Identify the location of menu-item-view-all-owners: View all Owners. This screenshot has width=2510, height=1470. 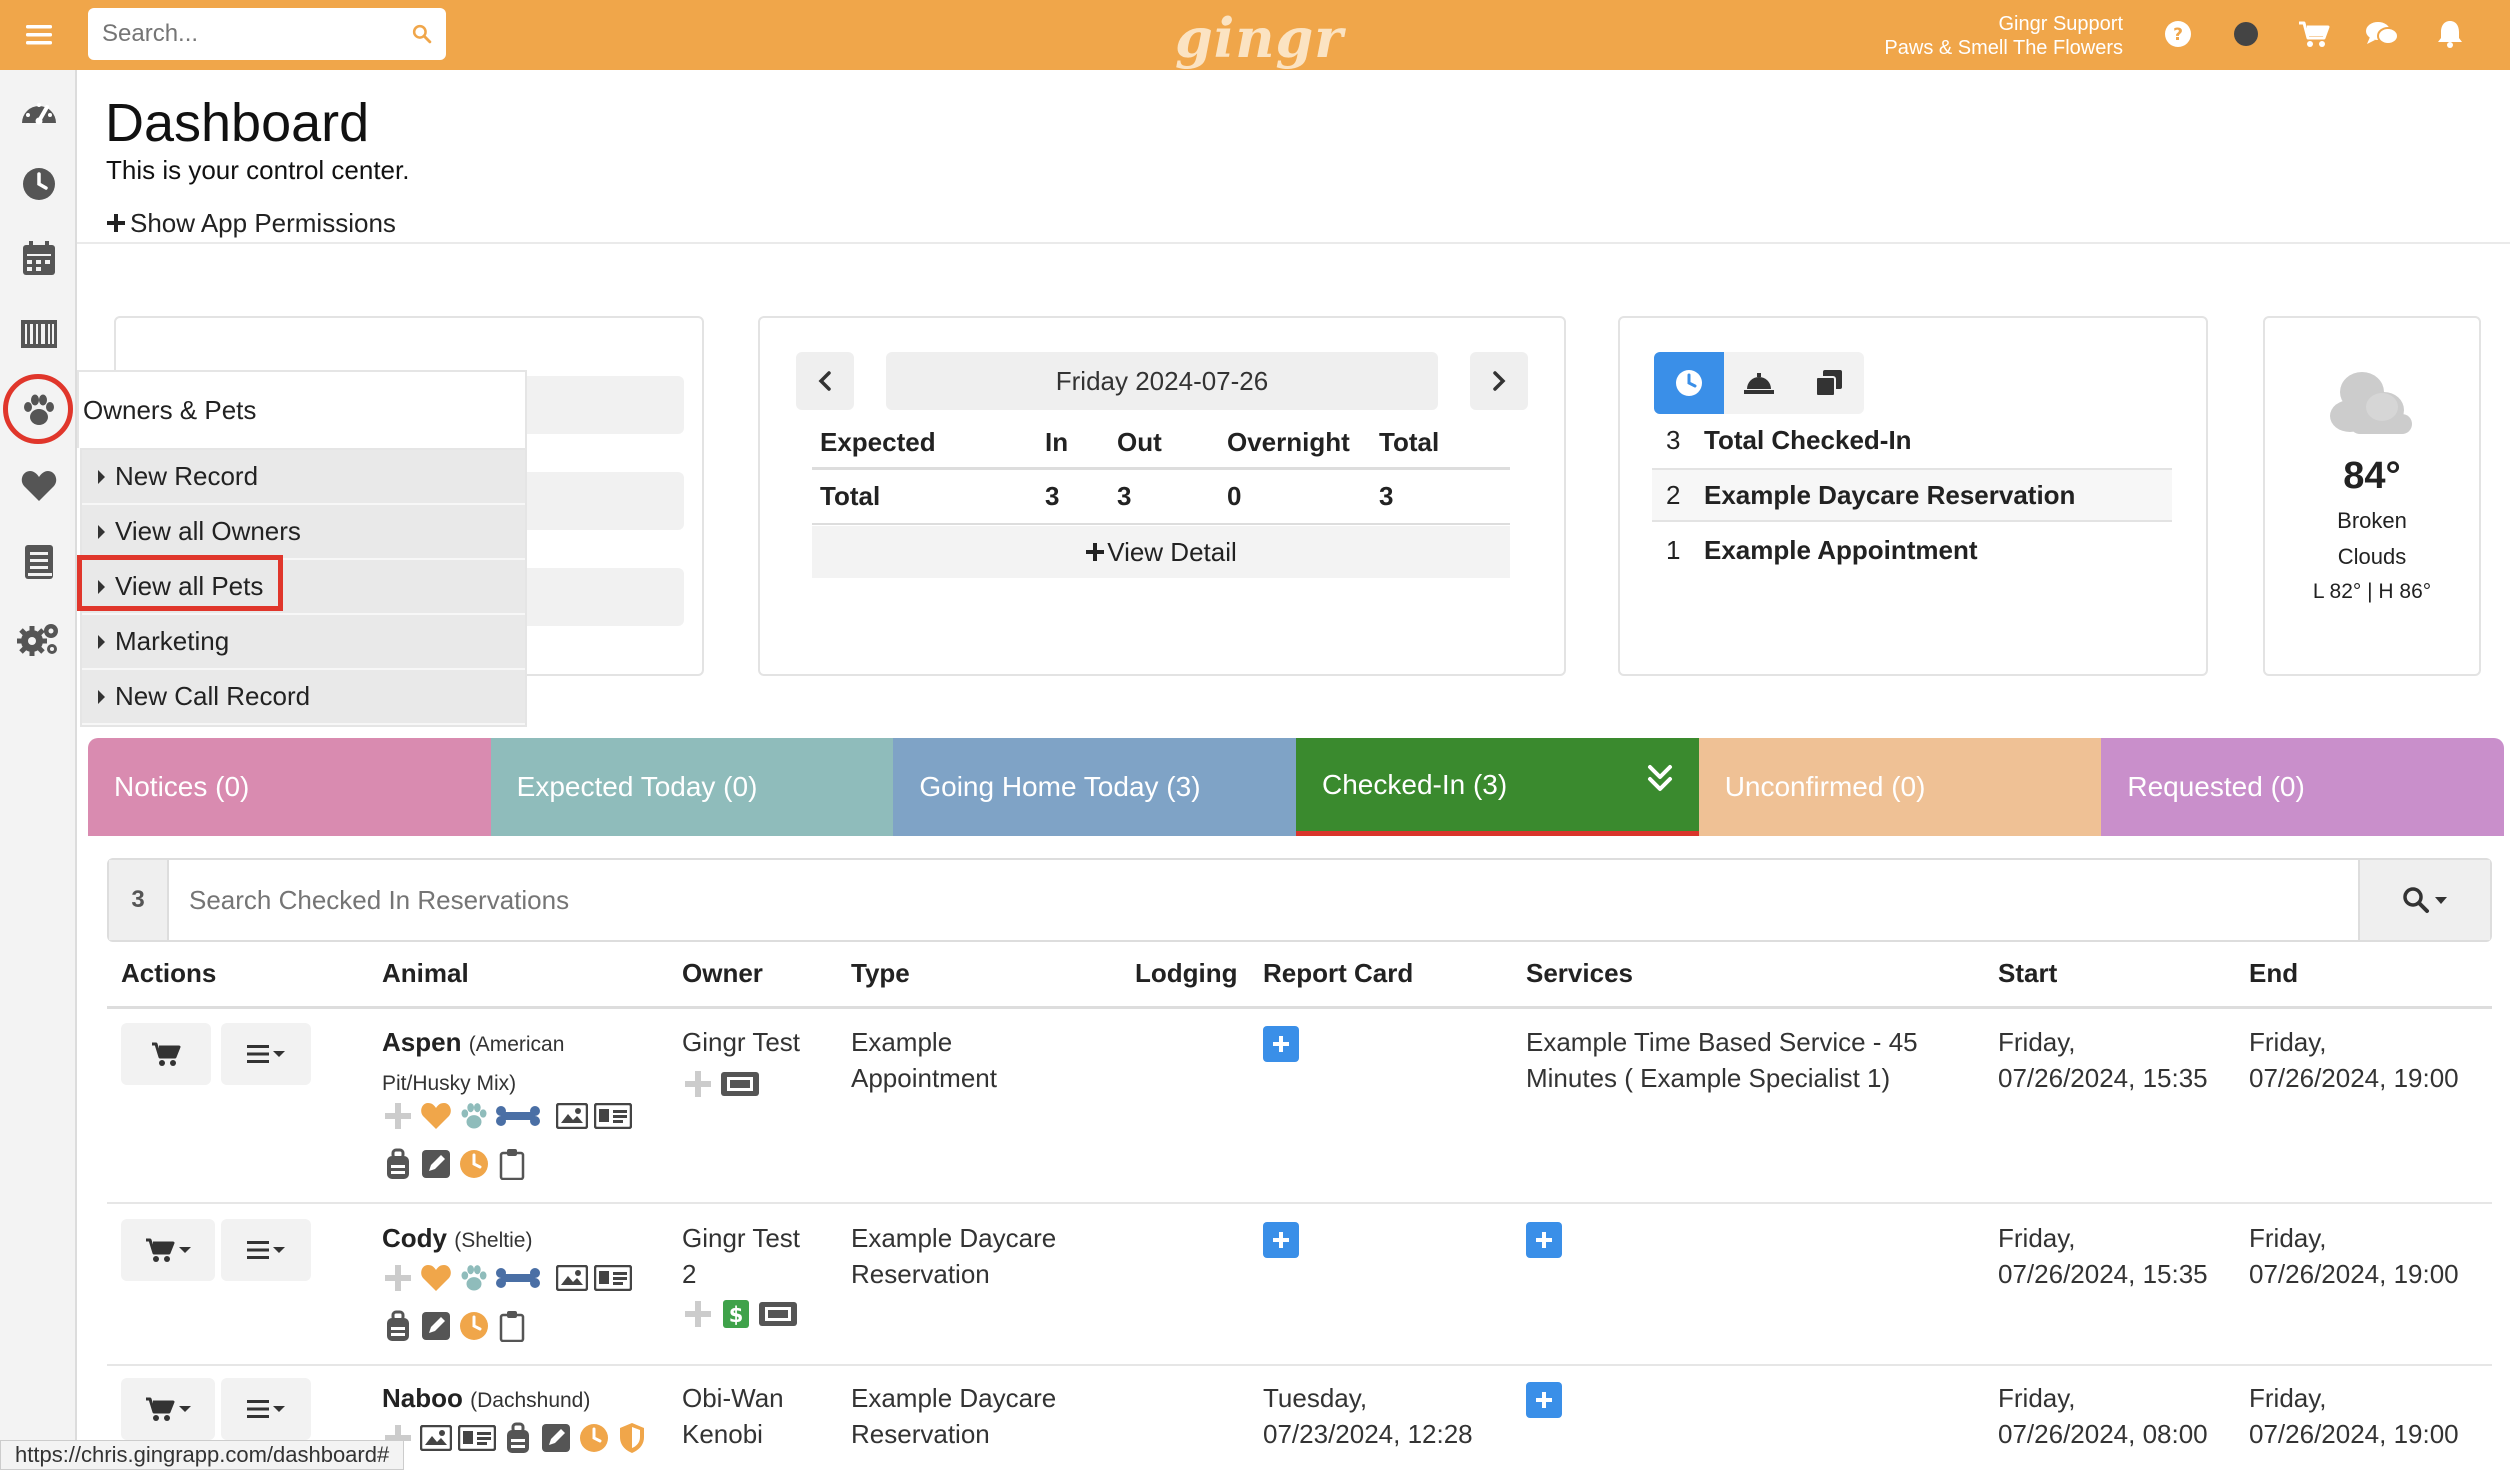
(303, 532).